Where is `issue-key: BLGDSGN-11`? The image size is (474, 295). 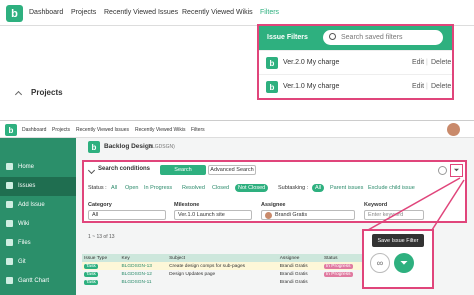
issue-key: BLGDSGN-11 is located at coordinates (144, 282).